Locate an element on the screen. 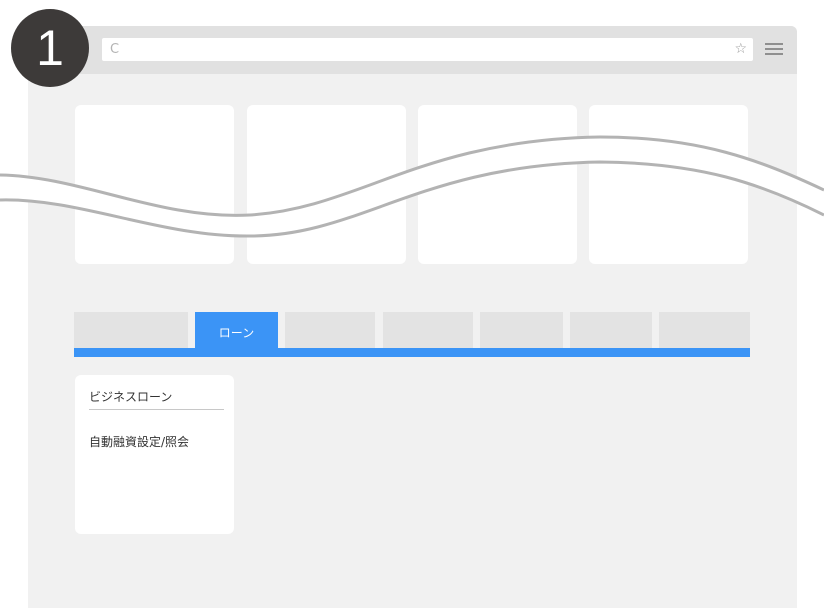 This screenshot has height=608, width=824. menu-card-title: ビジネスローン is located at coordinates (131, 397).